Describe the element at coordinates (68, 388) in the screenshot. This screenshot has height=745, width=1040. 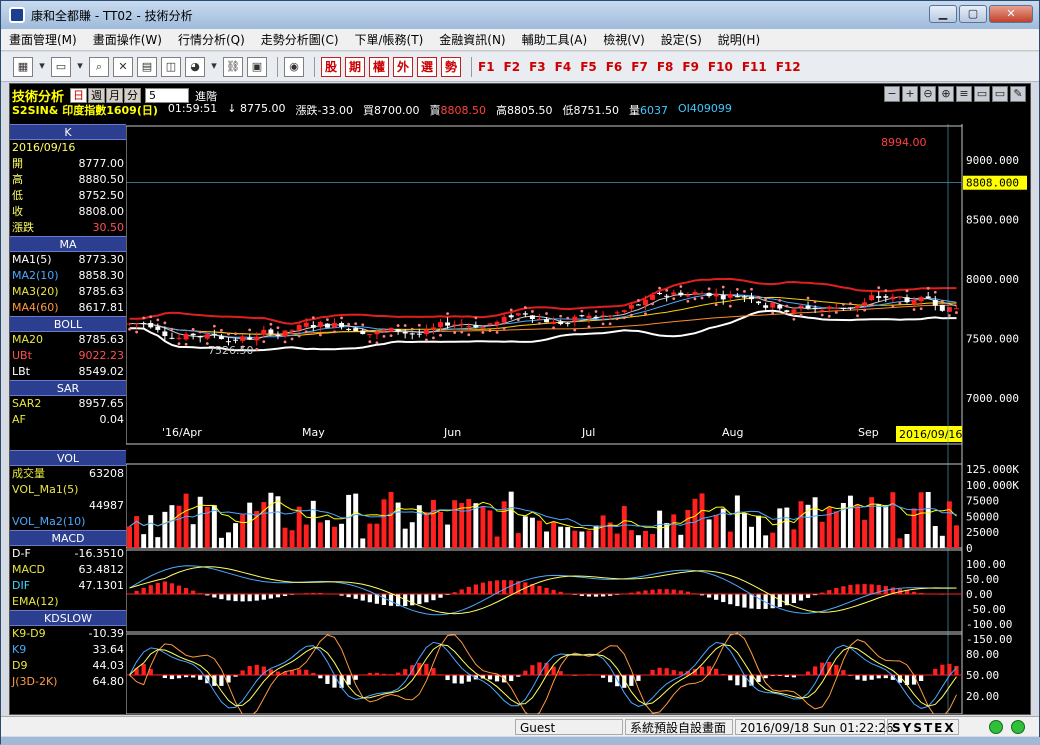
I see `sar-section-head: SAR` at that location.